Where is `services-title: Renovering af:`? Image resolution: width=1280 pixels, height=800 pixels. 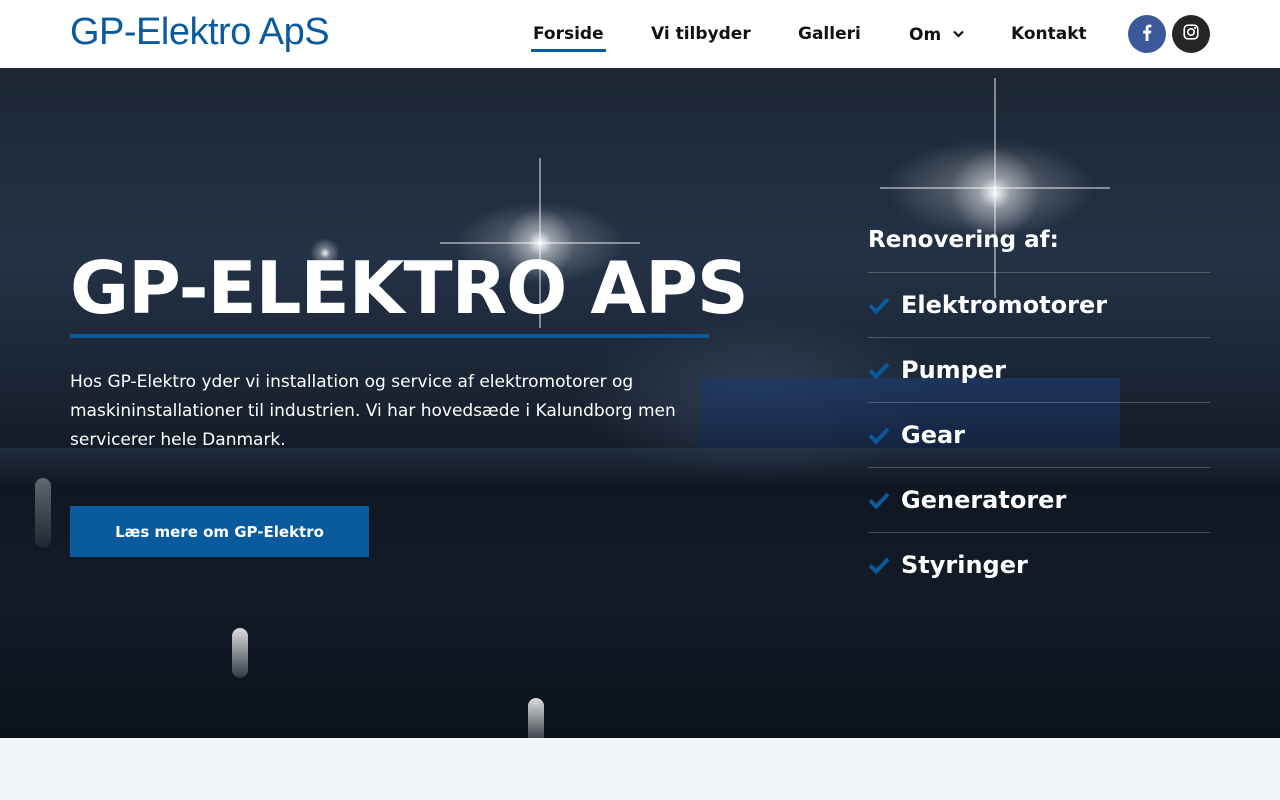 services-title: Renovering af: is located at coordinates (963, 240).